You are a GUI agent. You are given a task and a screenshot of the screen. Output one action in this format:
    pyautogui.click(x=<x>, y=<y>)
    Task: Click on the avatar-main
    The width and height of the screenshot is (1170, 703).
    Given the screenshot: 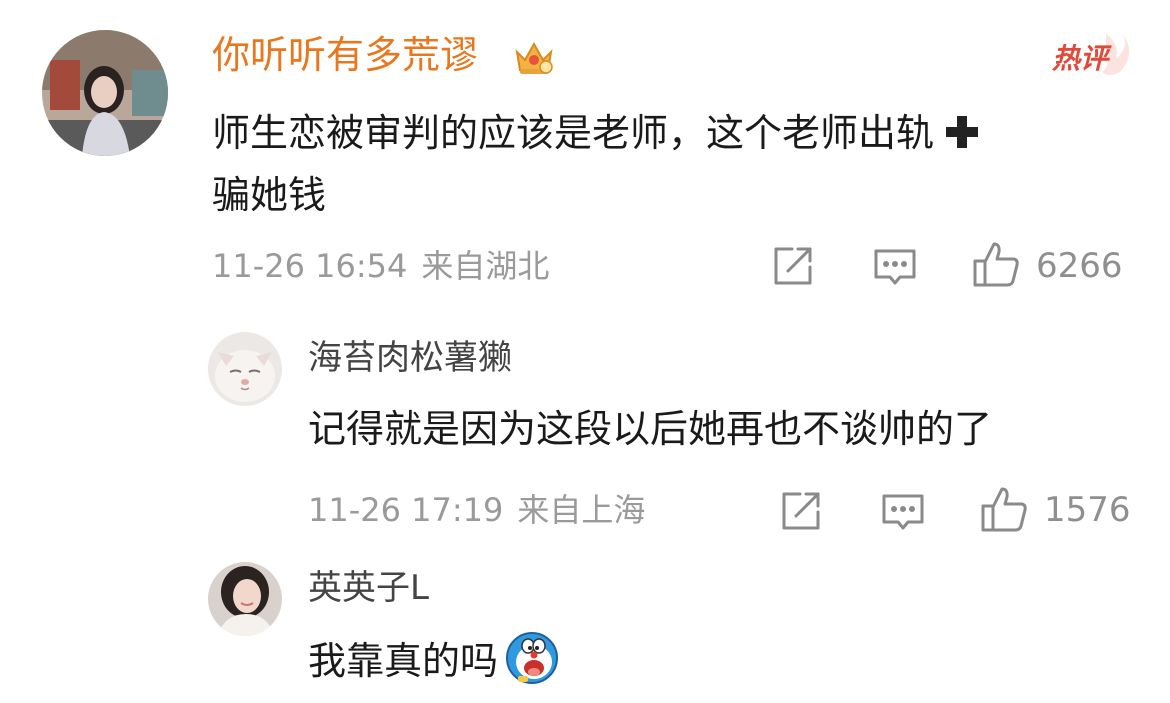 What is the action you would take?
    pyautogui.click(x=105, y=93)
    